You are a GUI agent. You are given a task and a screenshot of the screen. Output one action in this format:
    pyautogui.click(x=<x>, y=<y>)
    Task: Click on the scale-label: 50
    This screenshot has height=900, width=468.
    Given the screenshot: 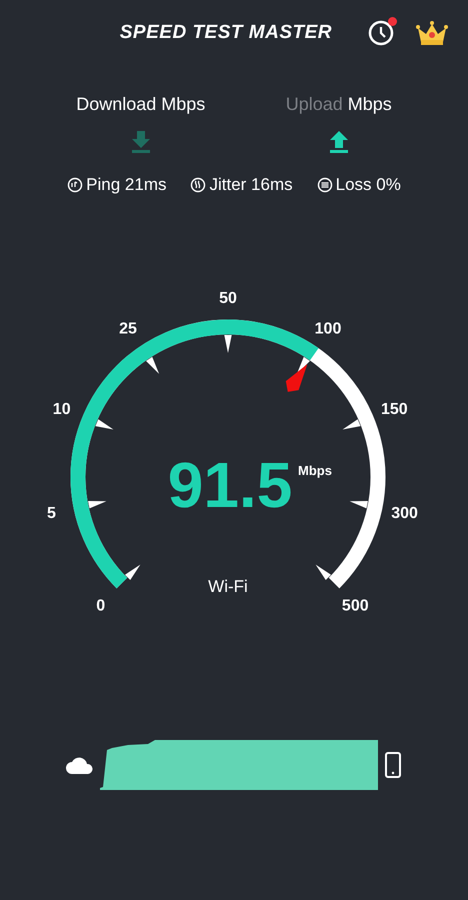 What is the action you would take?
    pyautogui.click(x=228, y=298)
    